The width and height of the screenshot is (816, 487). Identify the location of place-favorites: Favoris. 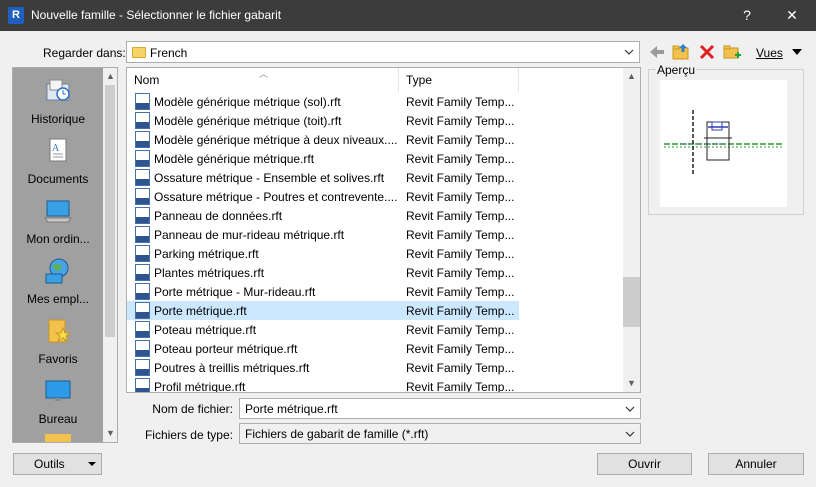
(58, 342).